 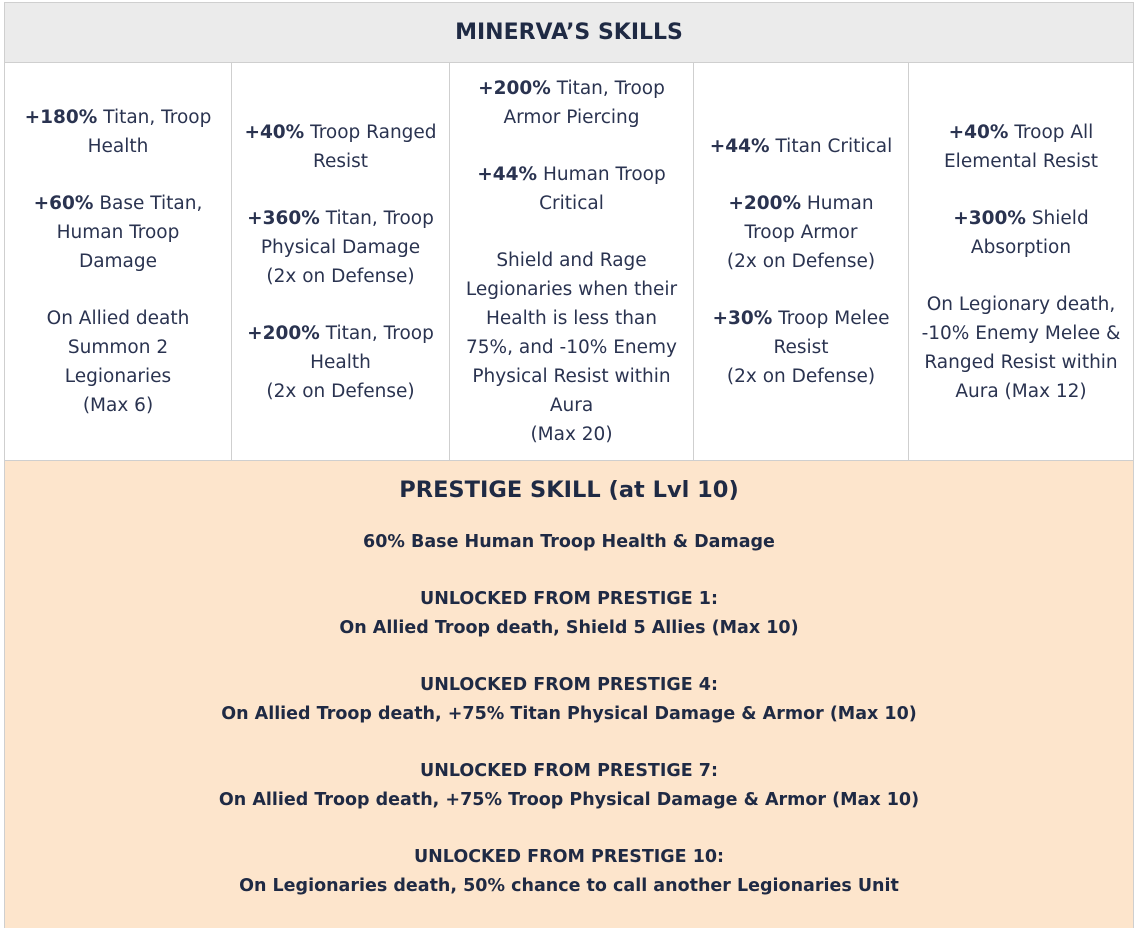 What do you see at coordinates (801, 347) in the screenshot?
I see `skill-entry: +30% Troop Melee Resist (2x on Defense)` at bounding box center [801, 347].